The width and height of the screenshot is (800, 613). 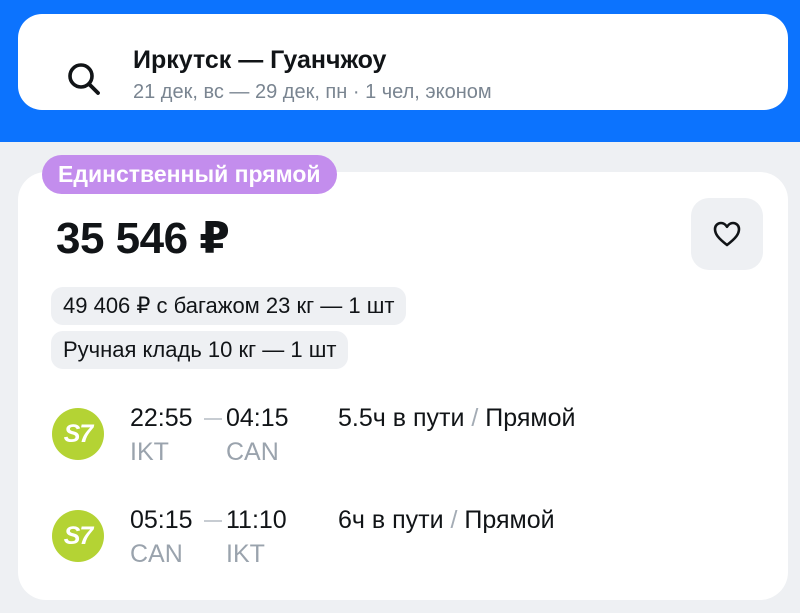 I want to click on heart-icon, so click(x=727, y=234).